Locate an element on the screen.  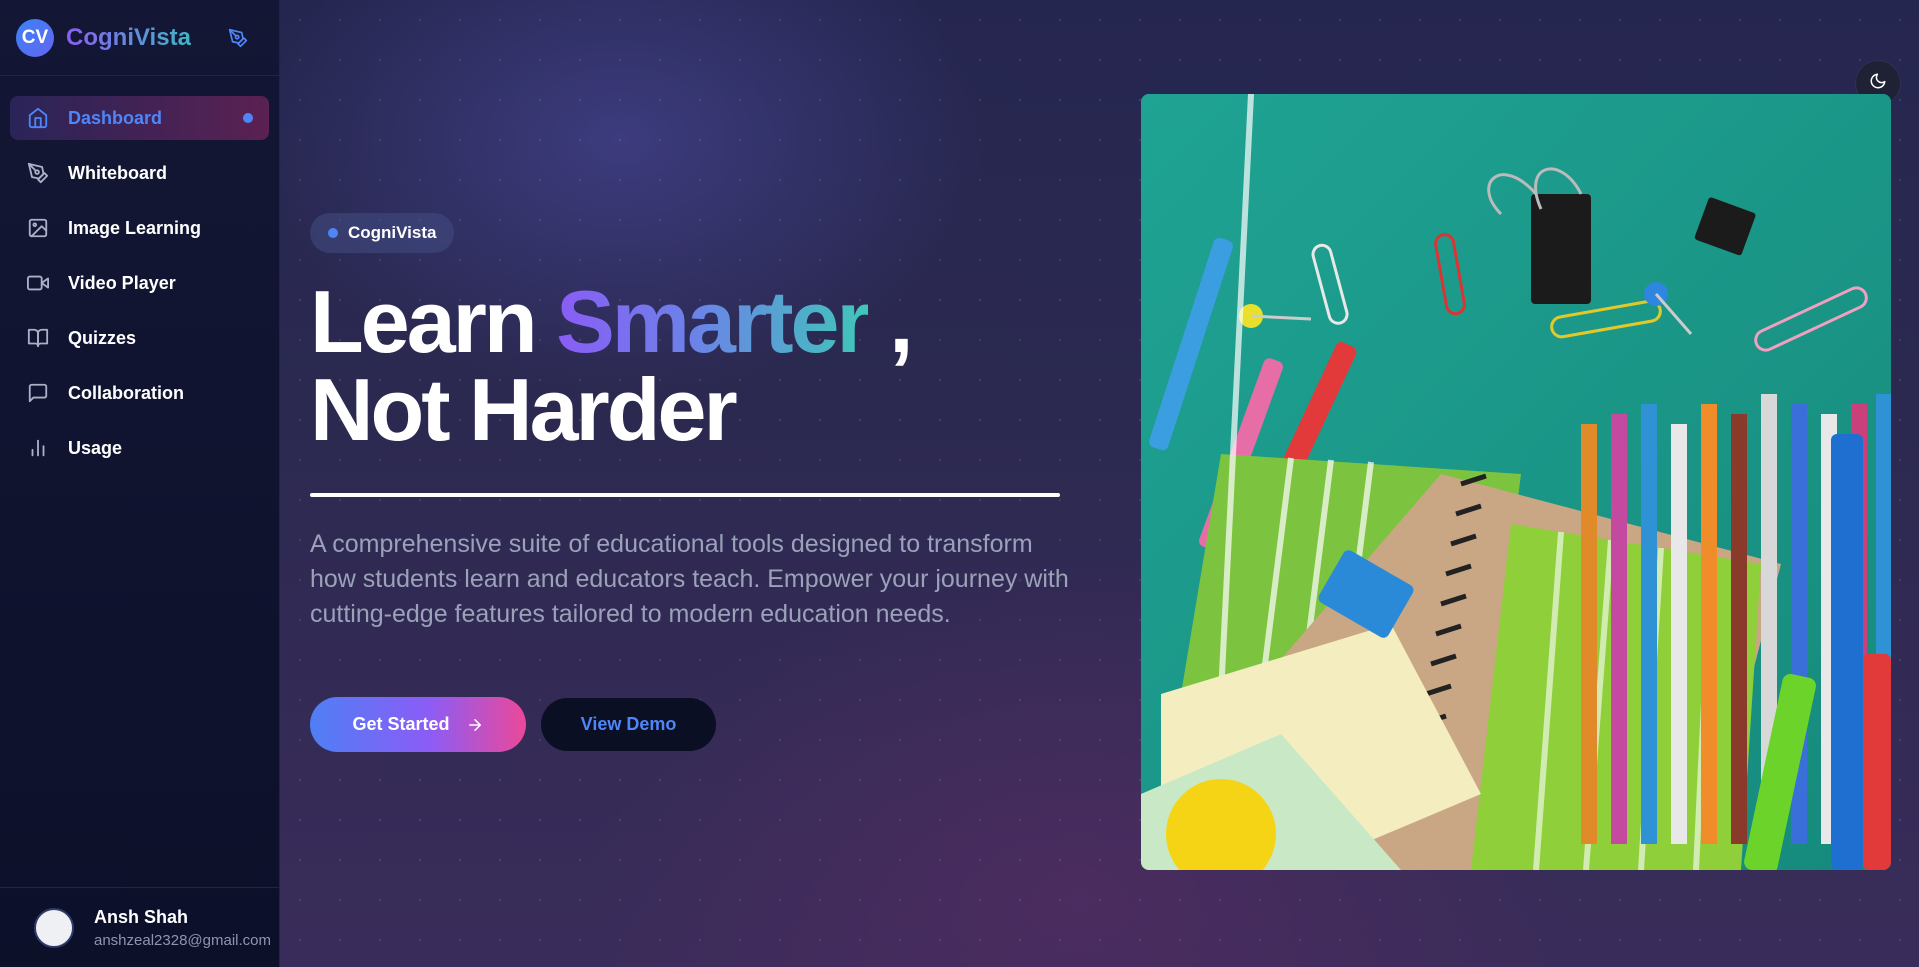
user-profile: Ansh Shah anshzeal2328@gmail.com is located at coordinates (139, 927).